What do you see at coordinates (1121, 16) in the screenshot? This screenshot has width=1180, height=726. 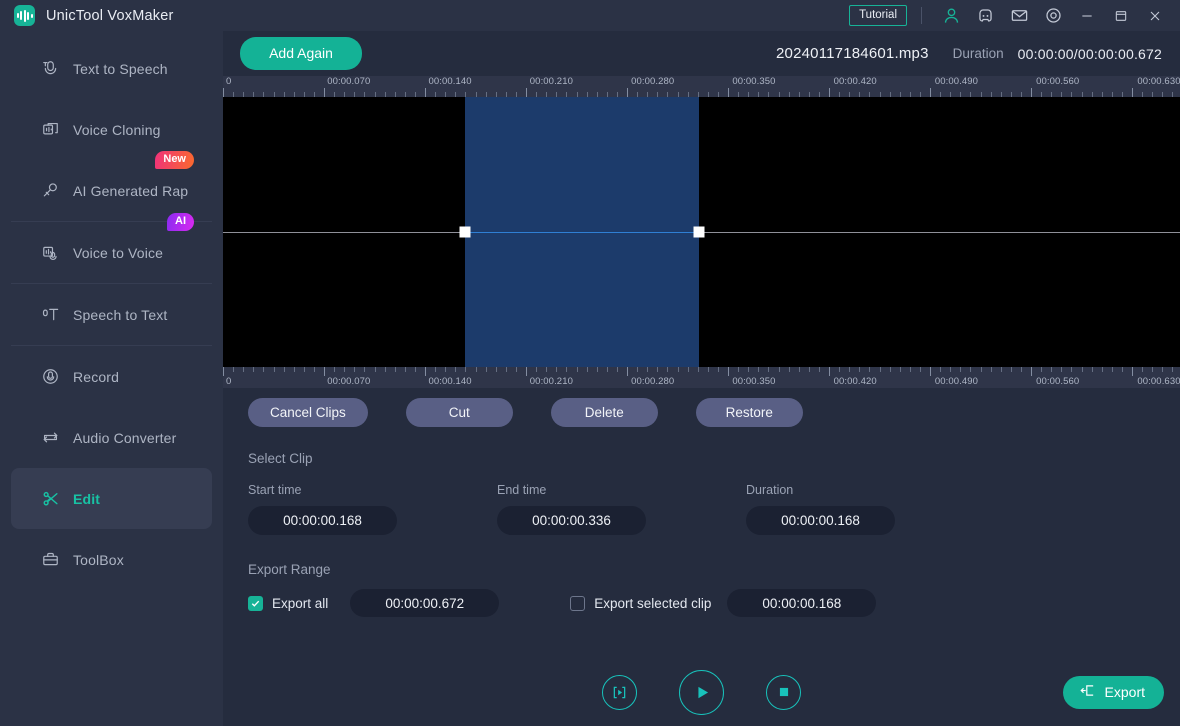 I see `maximize-button` at bounding box center [1121, 16].